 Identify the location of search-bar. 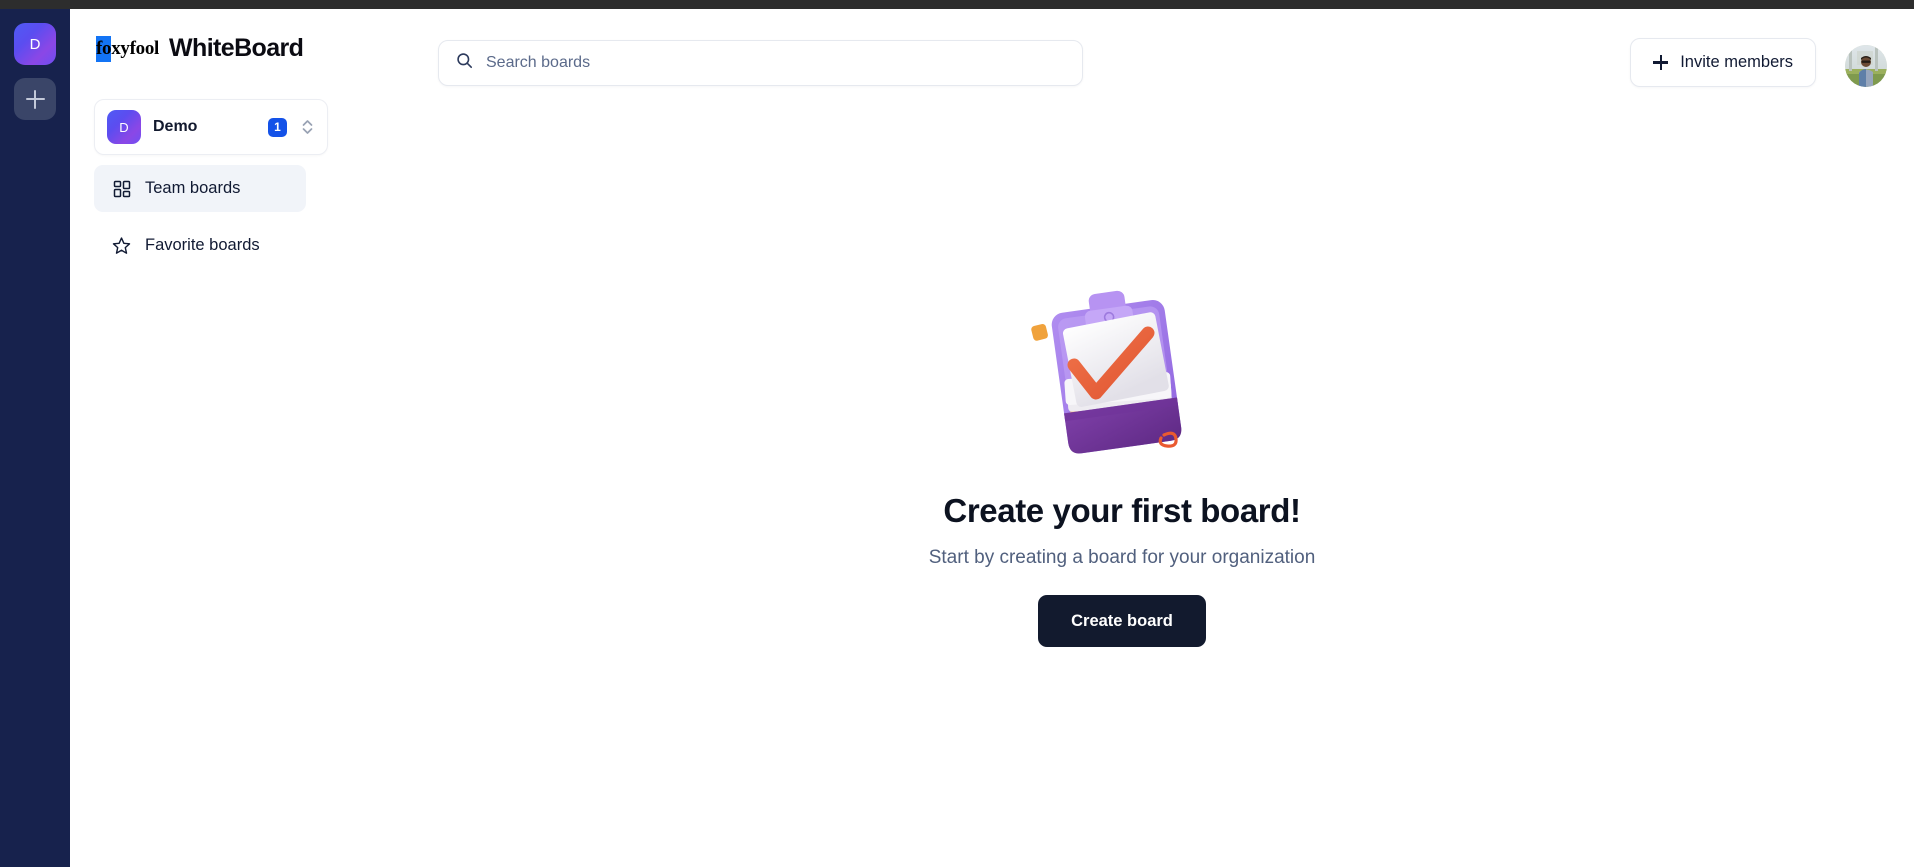
(760, 63).